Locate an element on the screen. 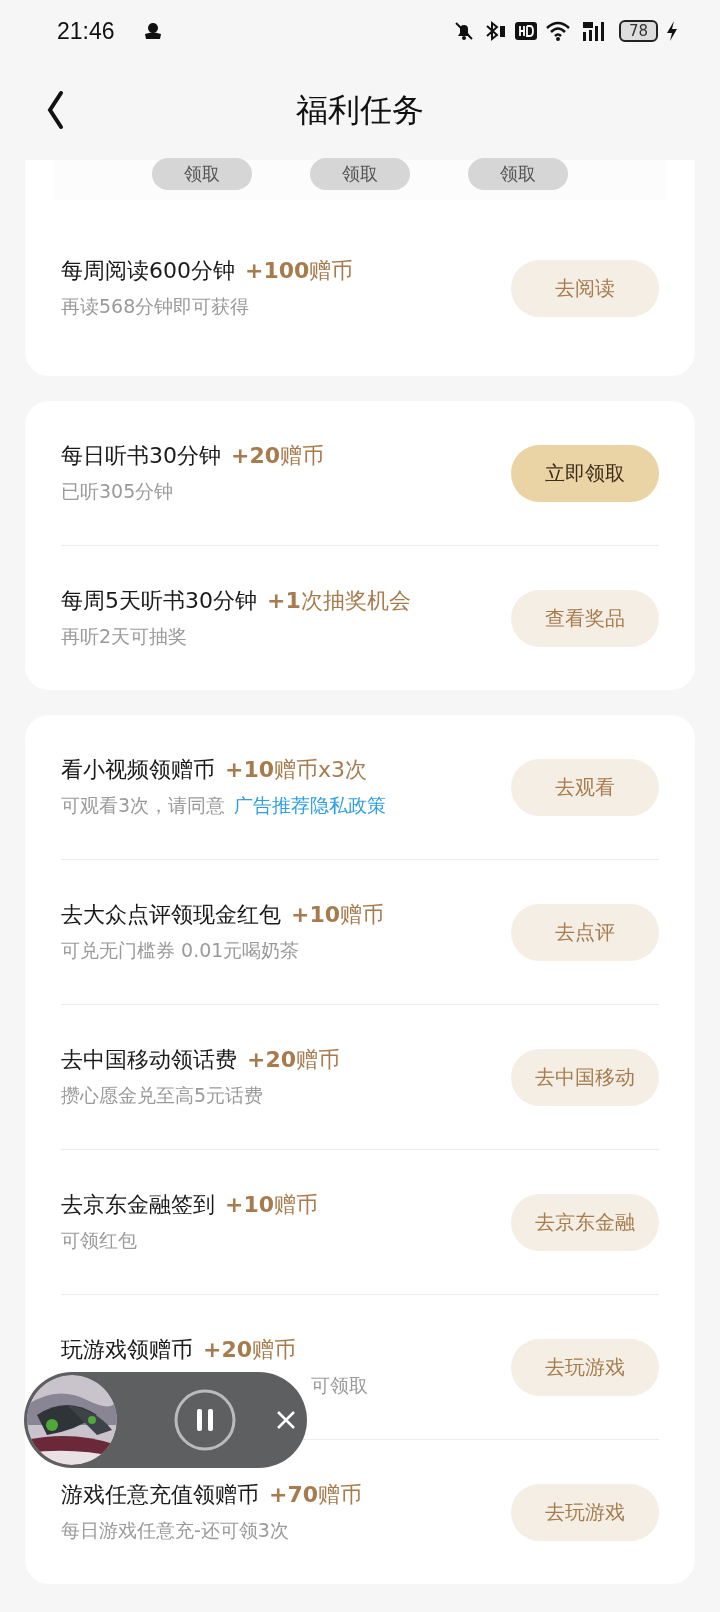 The width and height of the screenshot is (720, 1612). task-reward: +70赠币 is located at coordinates (316, 1495).